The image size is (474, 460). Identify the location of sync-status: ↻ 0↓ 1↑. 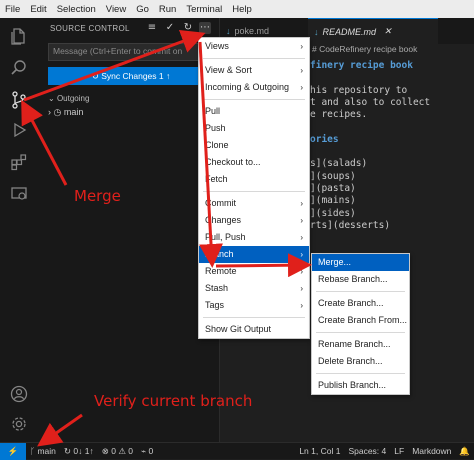
(79, 451).